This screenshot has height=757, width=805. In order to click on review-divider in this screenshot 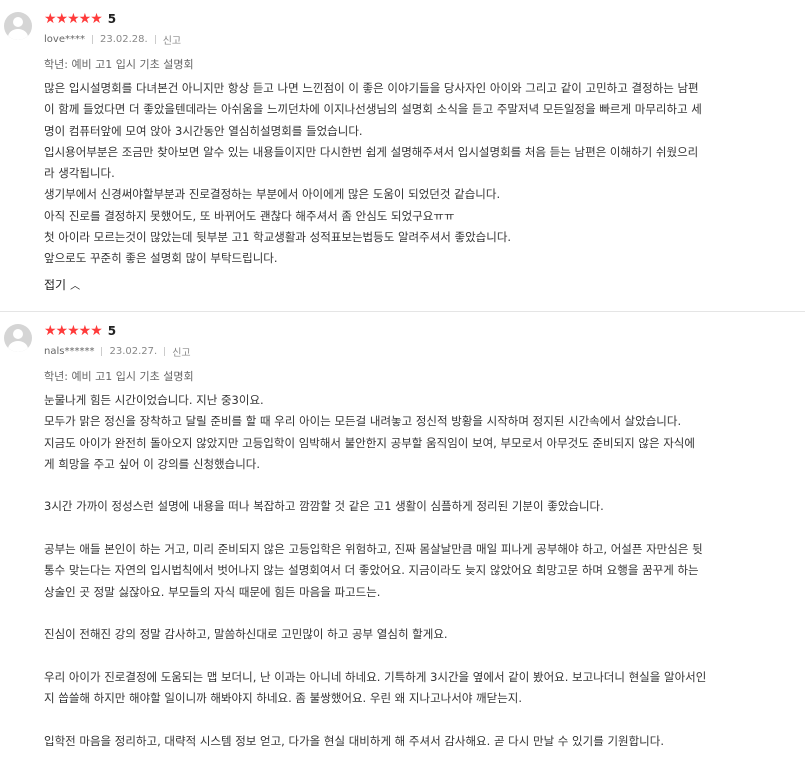, I will do `click(402, 311)`.